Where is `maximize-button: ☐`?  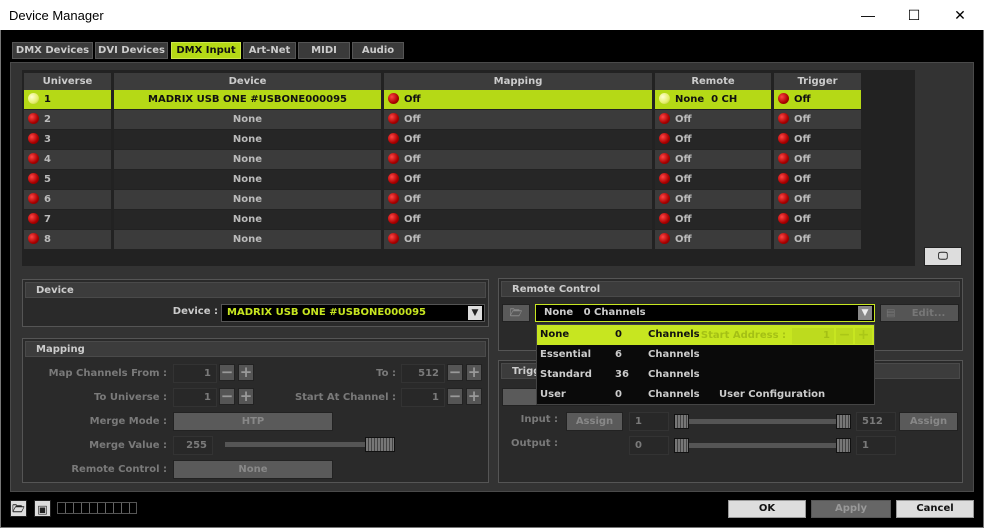
maximize-button: ☐ is located at coordinates (914, 15).